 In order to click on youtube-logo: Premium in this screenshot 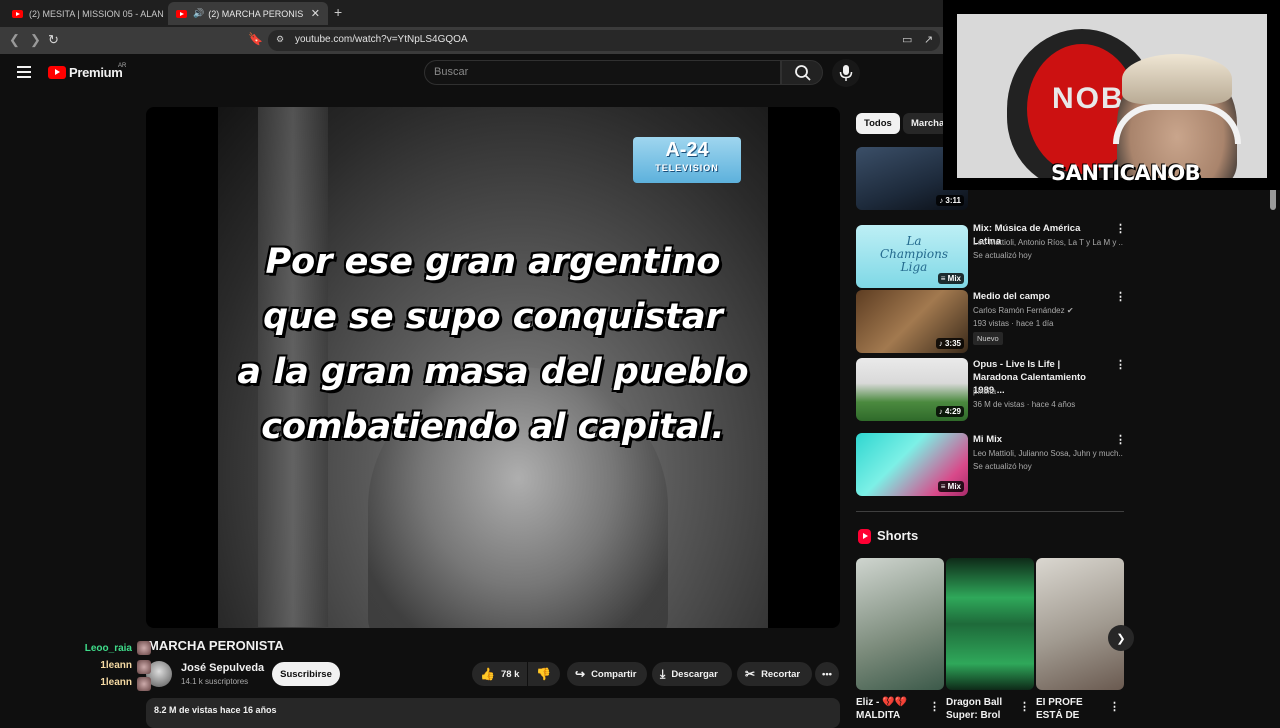, I will do `click(85, 72)`.